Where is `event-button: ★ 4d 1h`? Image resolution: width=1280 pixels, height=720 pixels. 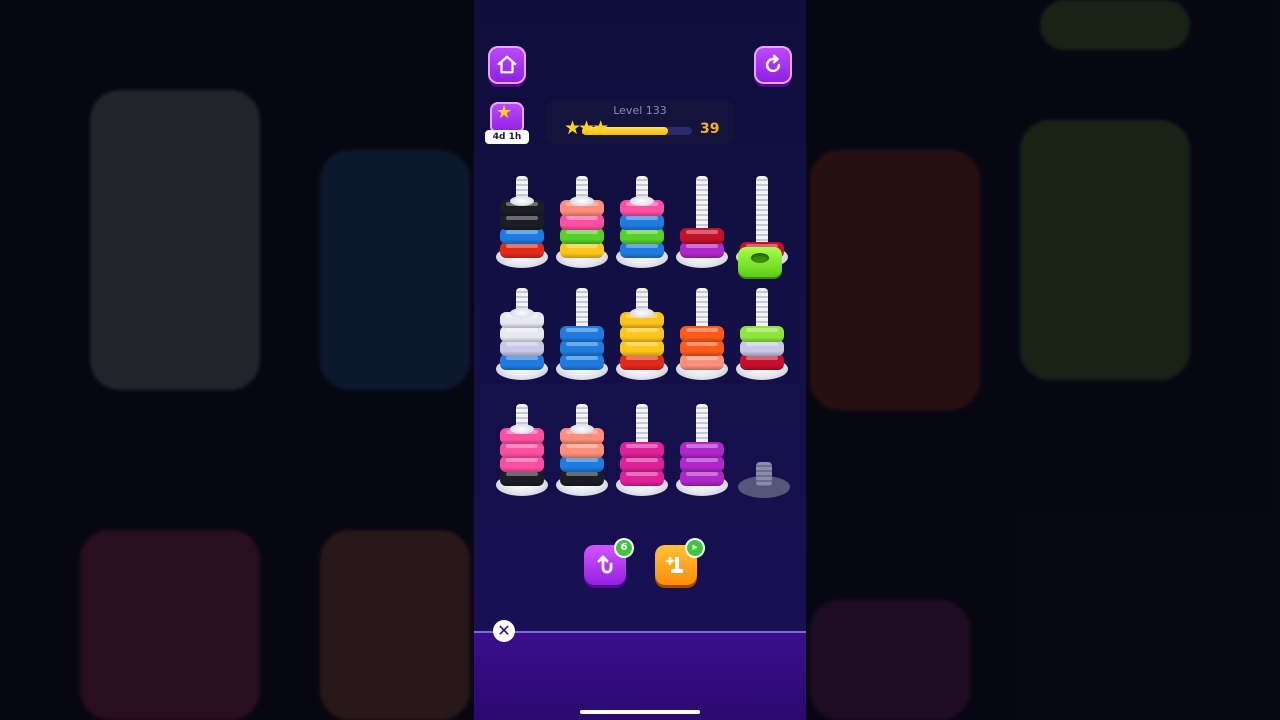 event-button: ★ 4d 1h is located at coordinates (507, 123).